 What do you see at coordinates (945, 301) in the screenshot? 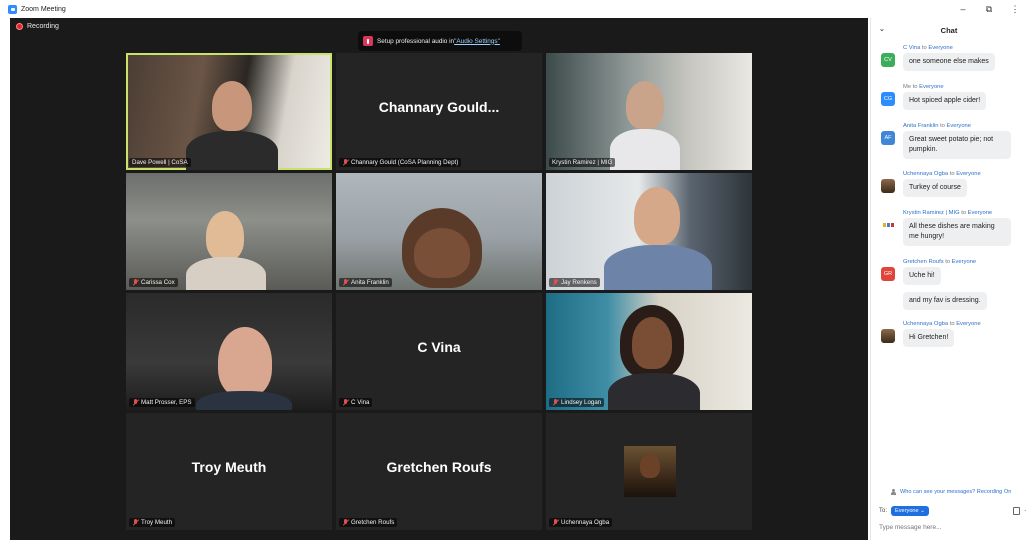
I see `chat-message-text: and my fav is dressing.` at bounding box center [945, 301].